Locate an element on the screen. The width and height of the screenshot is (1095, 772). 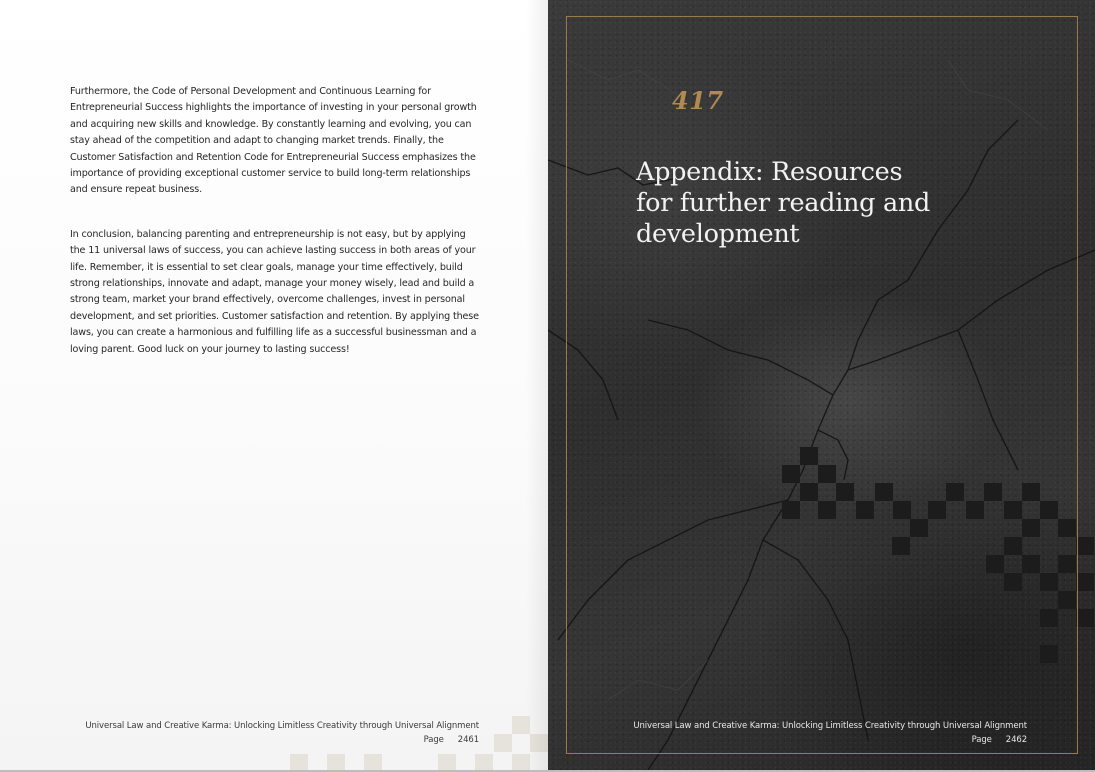
page-number: 2461 is located at coordinates (468, 739).